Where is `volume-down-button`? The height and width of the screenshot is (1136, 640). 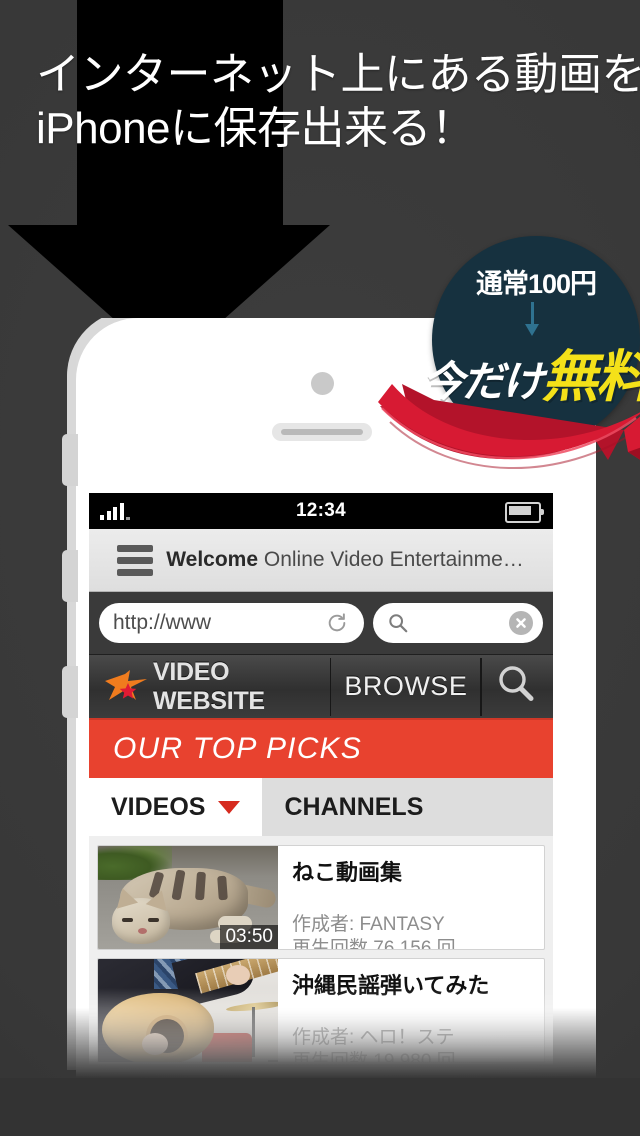 volume-down-button is located at coordinates (70, 692).